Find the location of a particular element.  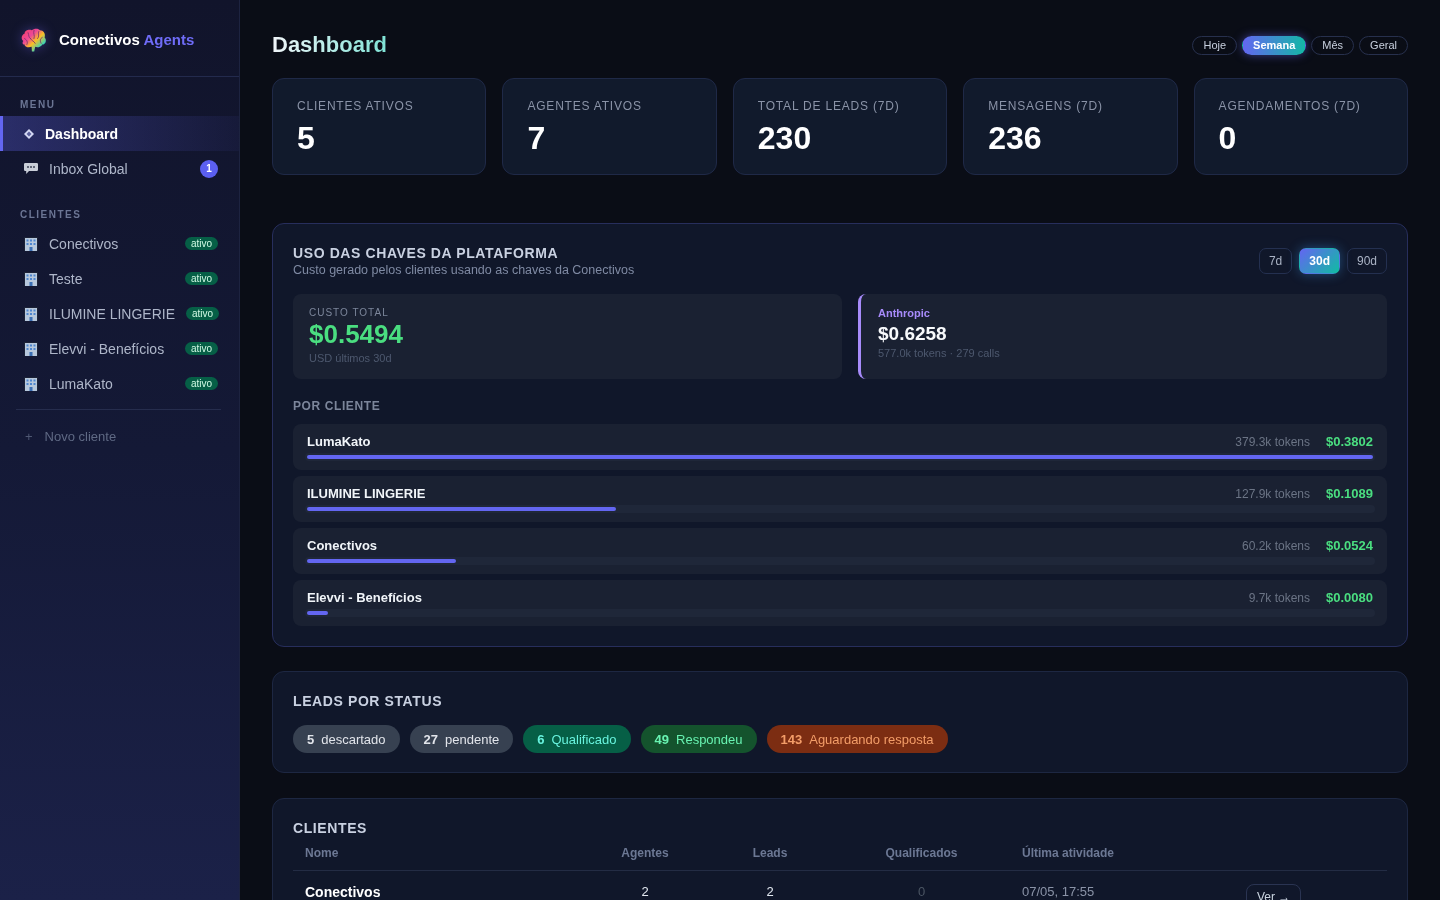

panel-subtitle: Custo gerado pelos clientes usando as chaves da Conectivos is located at coordinates (464, 270).